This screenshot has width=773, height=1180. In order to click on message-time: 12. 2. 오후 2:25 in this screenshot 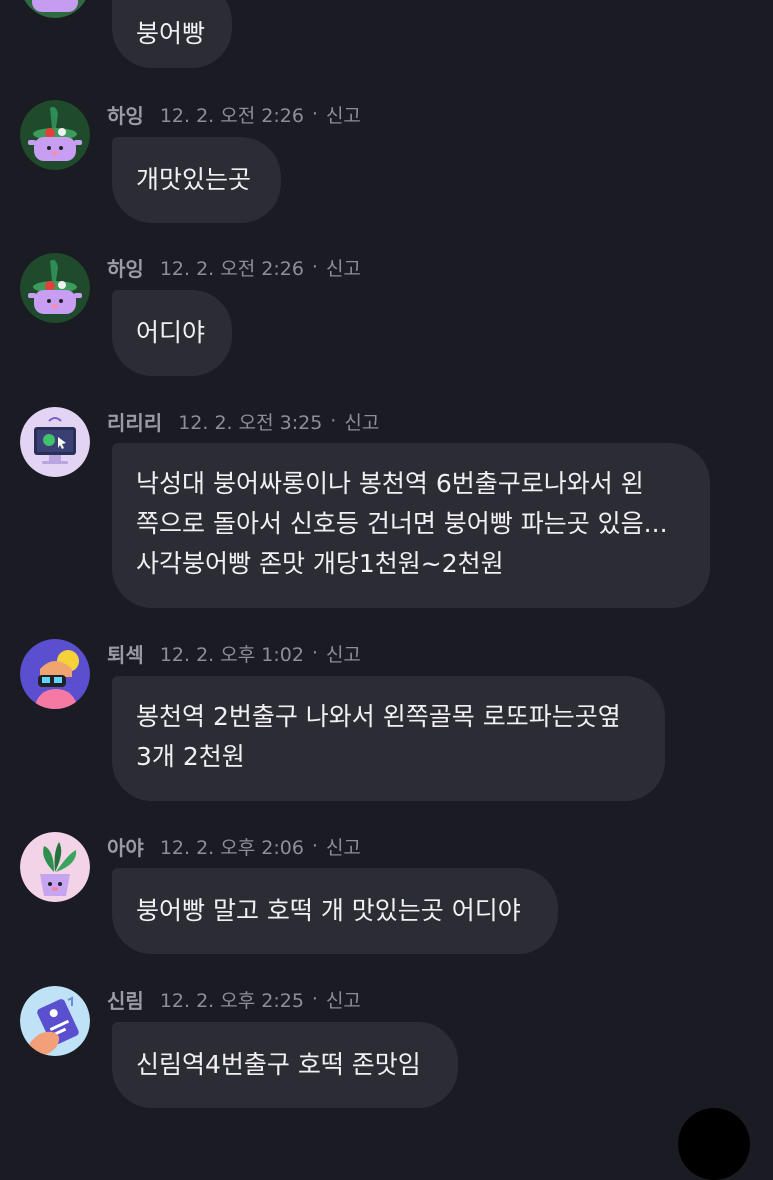, I will do `click(231, 1000)`.